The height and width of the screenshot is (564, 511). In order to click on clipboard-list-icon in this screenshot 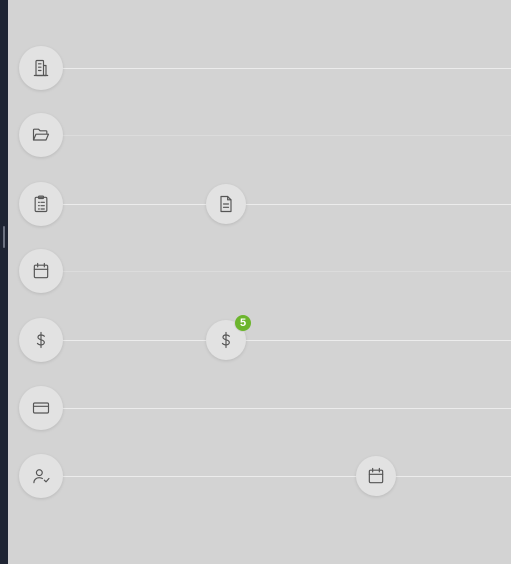, I will do `click(41, 204)`.